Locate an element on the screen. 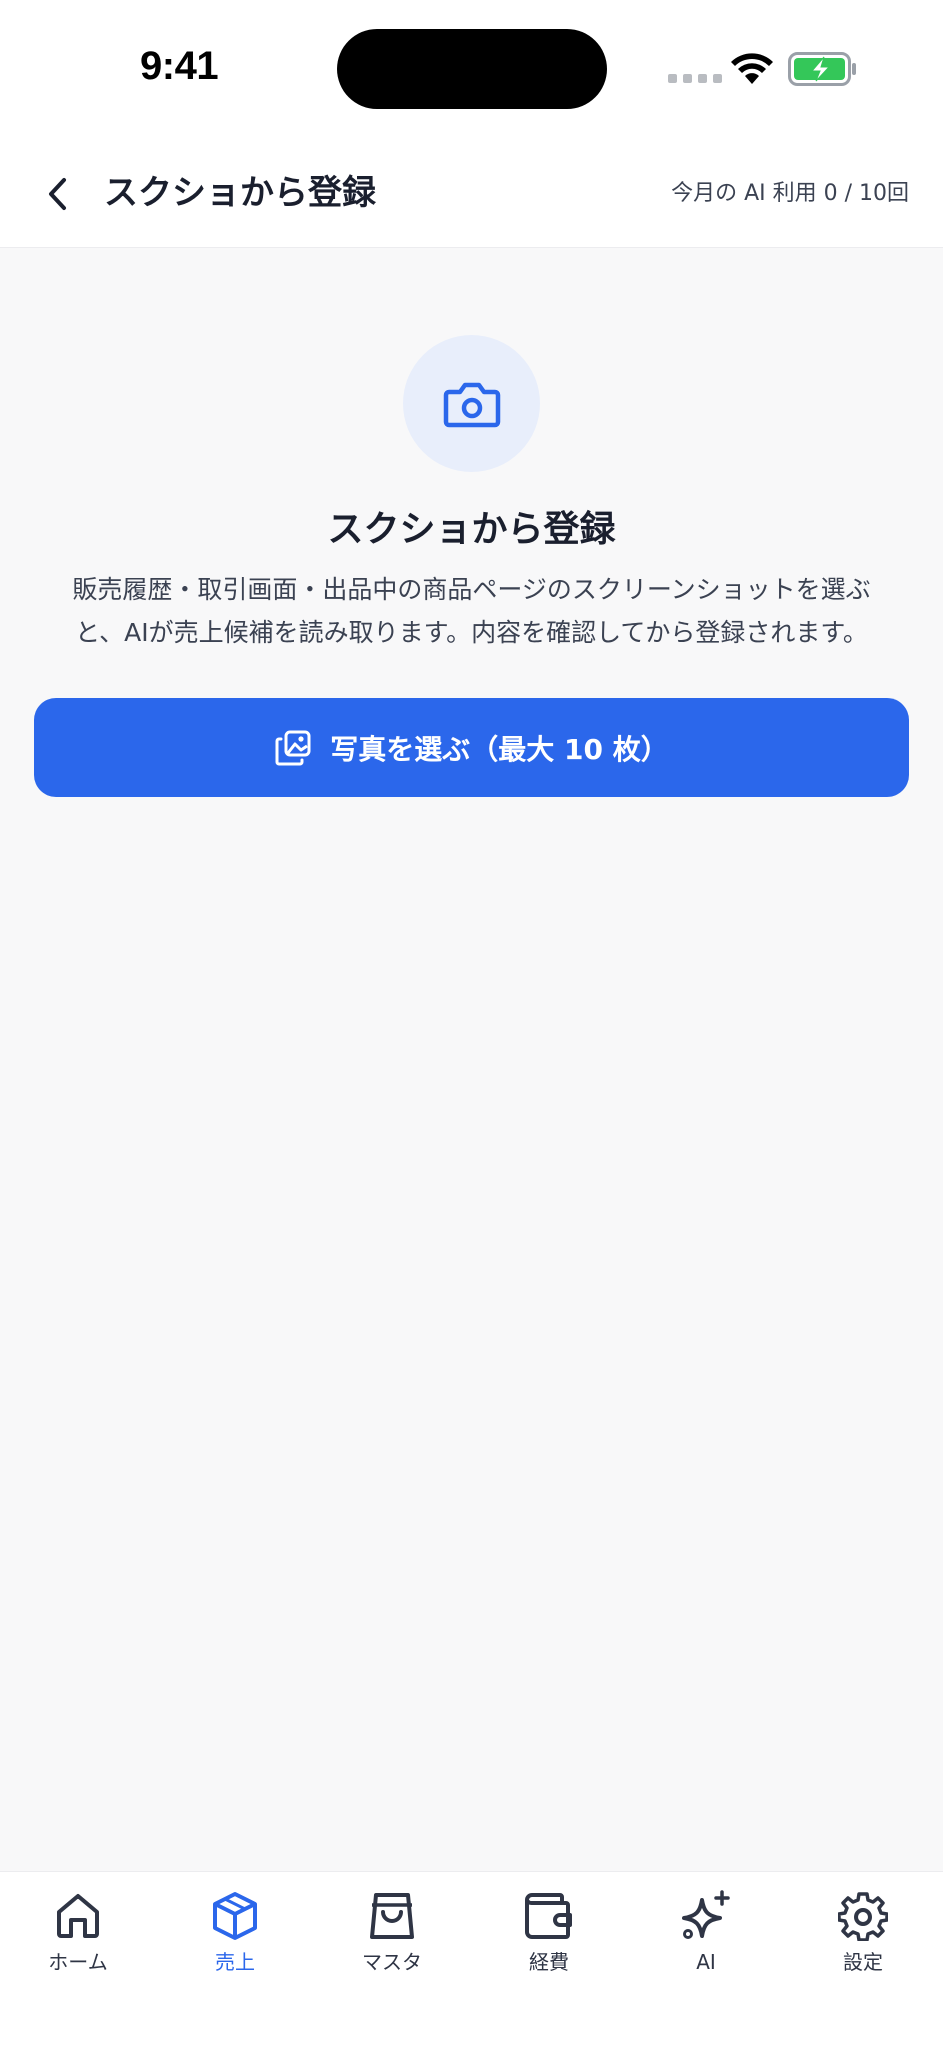  shopping-bag-icon is located at coordinates (392, 1916).